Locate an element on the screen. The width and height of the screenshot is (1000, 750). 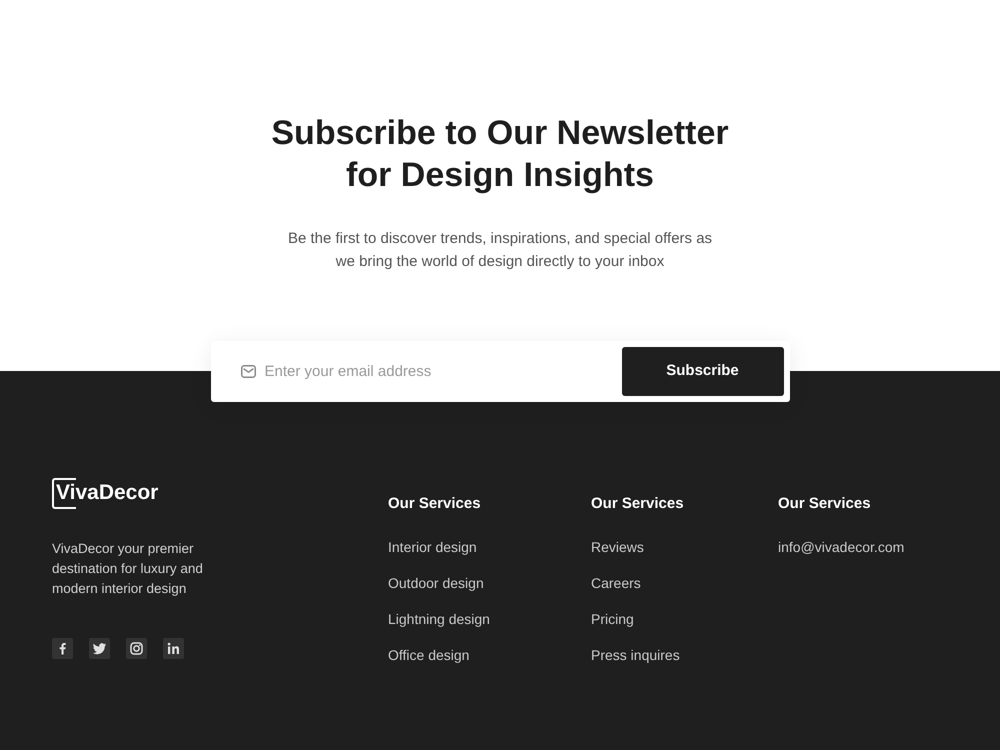
footer-link: info@vivadecor.com is located at coordinates (841, 547).